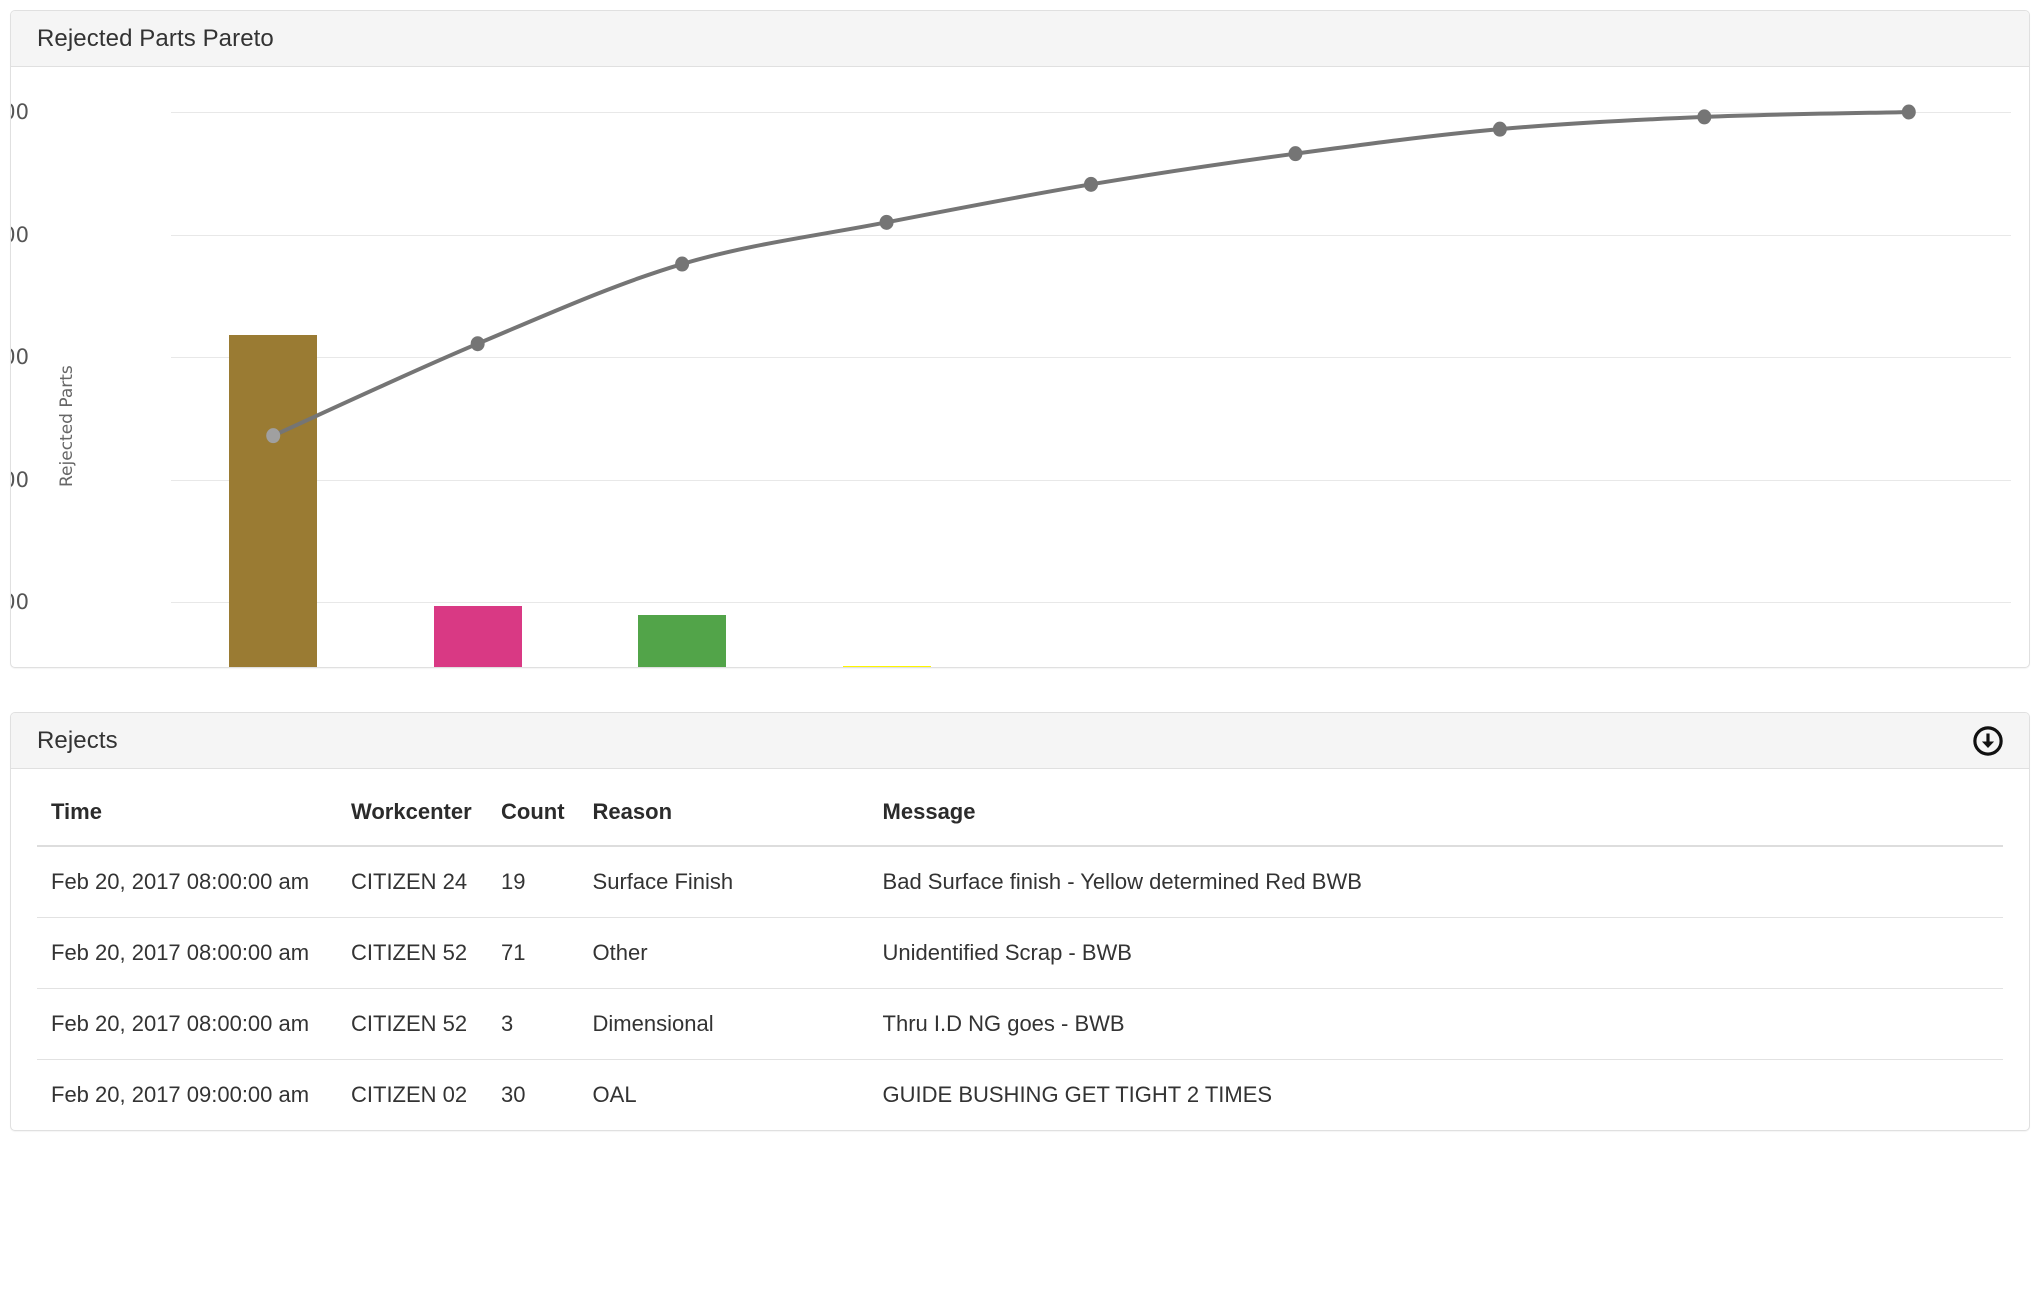  What do you see at coordinates (77, 740) in the screenshot?
I see `rejects-title: Rejects` at bounding box center [77, 740].